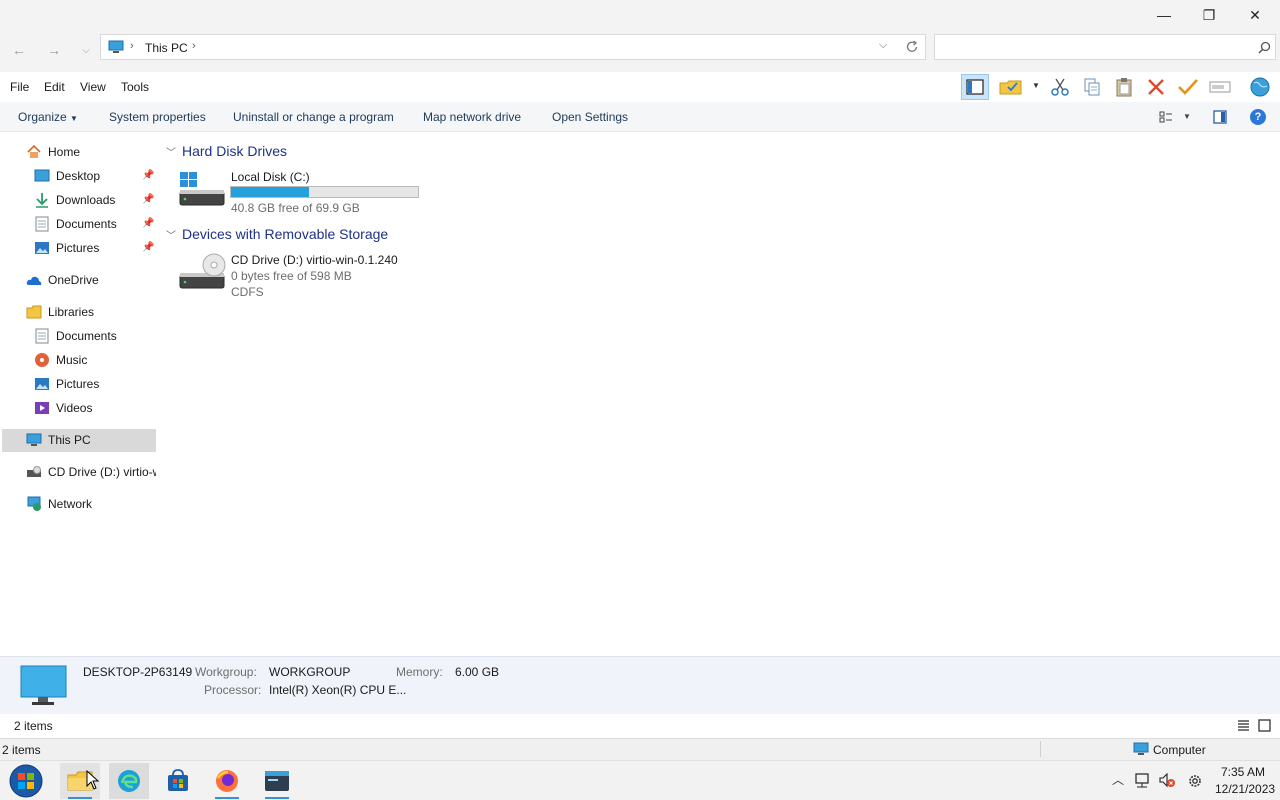  What do you see at coordinates (1245, 789) in the screenshot?
I see `clock-date: 12/21/2023` at bounding box center [1245, 789].